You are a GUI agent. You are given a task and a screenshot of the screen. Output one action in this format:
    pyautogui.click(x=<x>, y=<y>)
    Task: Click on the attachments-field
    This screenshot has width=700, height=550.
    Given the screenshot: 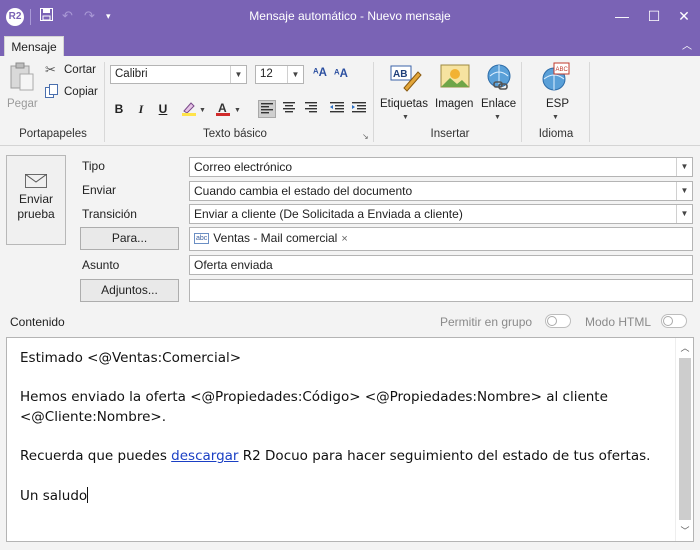 What is the action you would take?
    pyautogui.click(x=441, y=290)
    